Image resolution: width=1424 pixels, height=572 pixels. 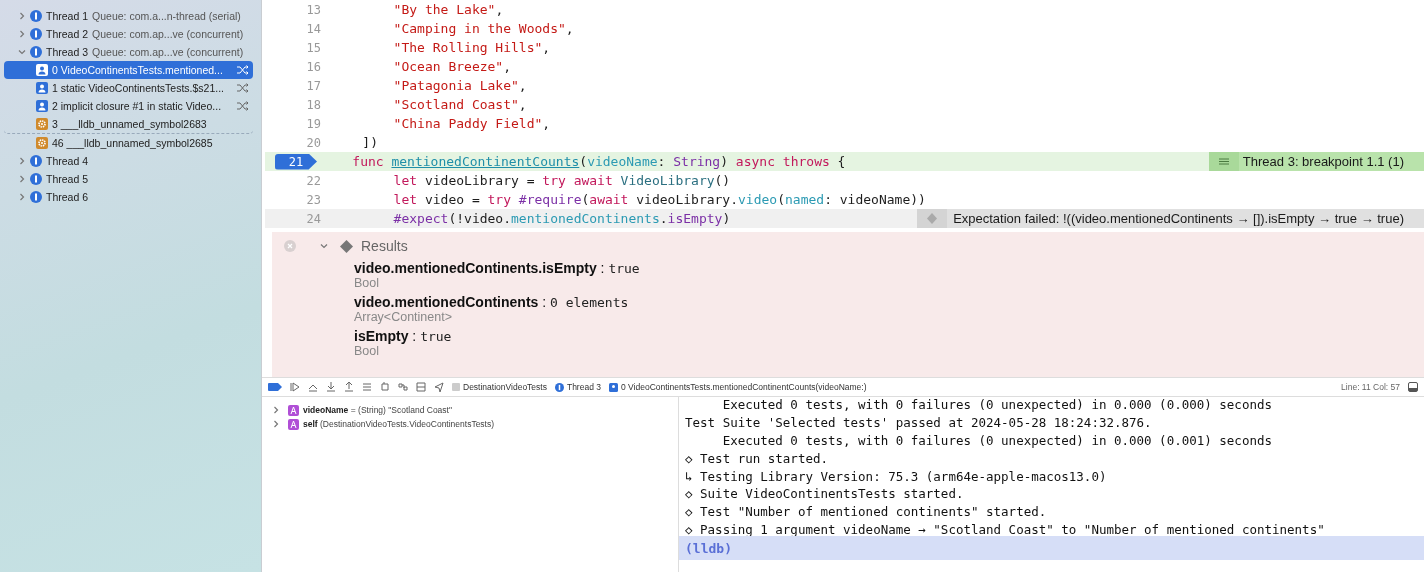 What do you see at coordinates (313, 9) in the screenshot?
I see `line-number: 13` at bounding box center [313, 9].